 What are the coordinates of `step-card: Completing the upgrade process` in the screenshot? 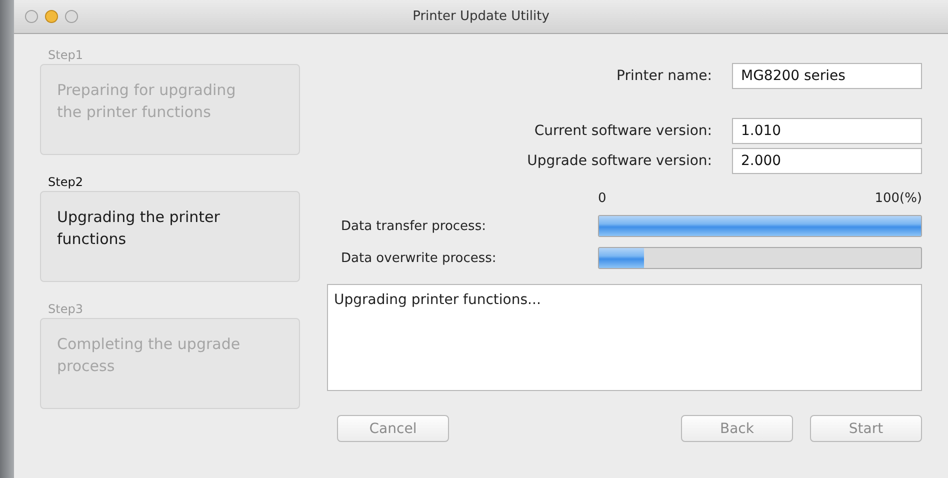 It's located at (170, 363).